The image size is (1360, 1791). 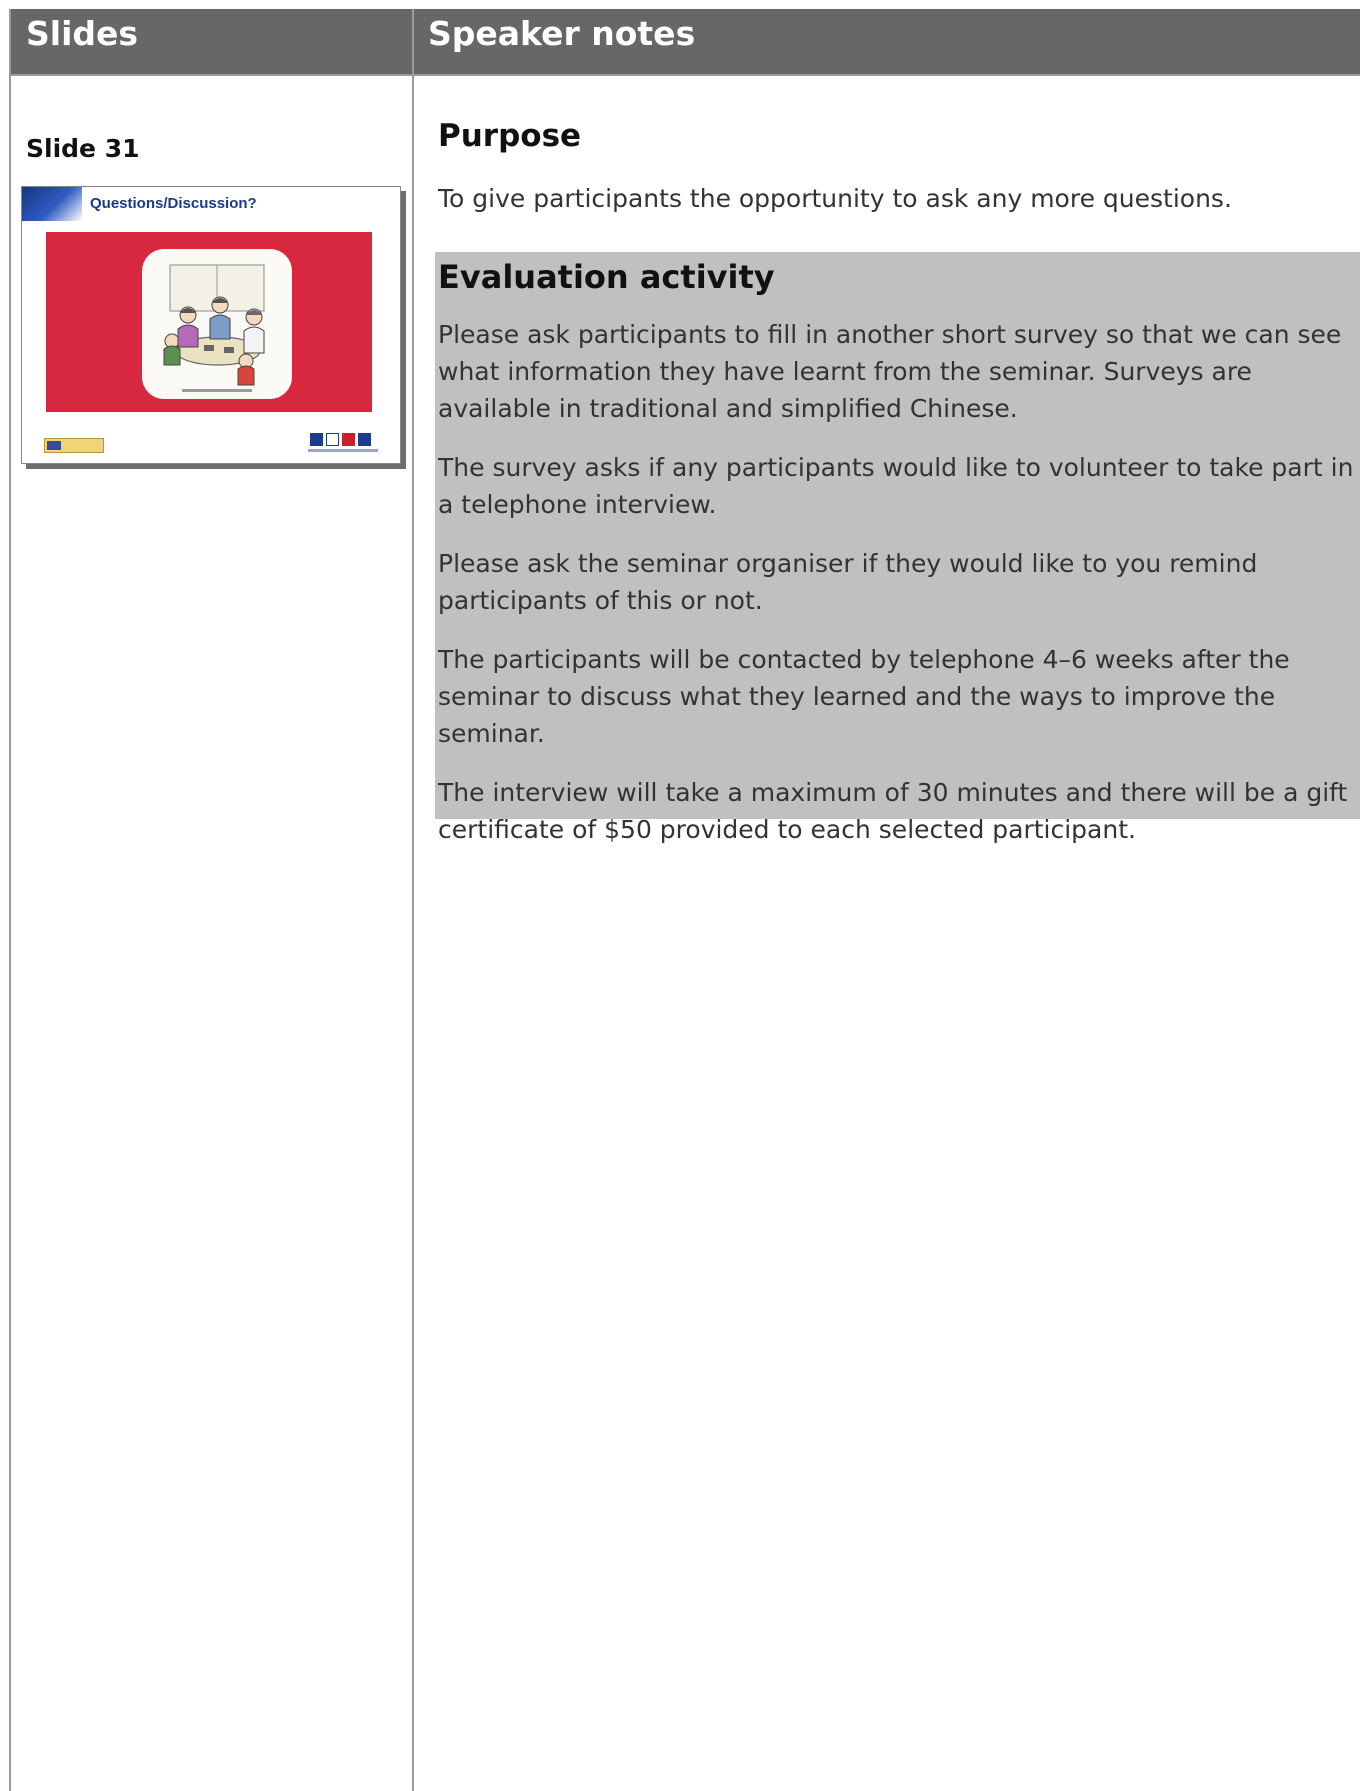 I want to click on flag-icon, so click(x=54, y=445).